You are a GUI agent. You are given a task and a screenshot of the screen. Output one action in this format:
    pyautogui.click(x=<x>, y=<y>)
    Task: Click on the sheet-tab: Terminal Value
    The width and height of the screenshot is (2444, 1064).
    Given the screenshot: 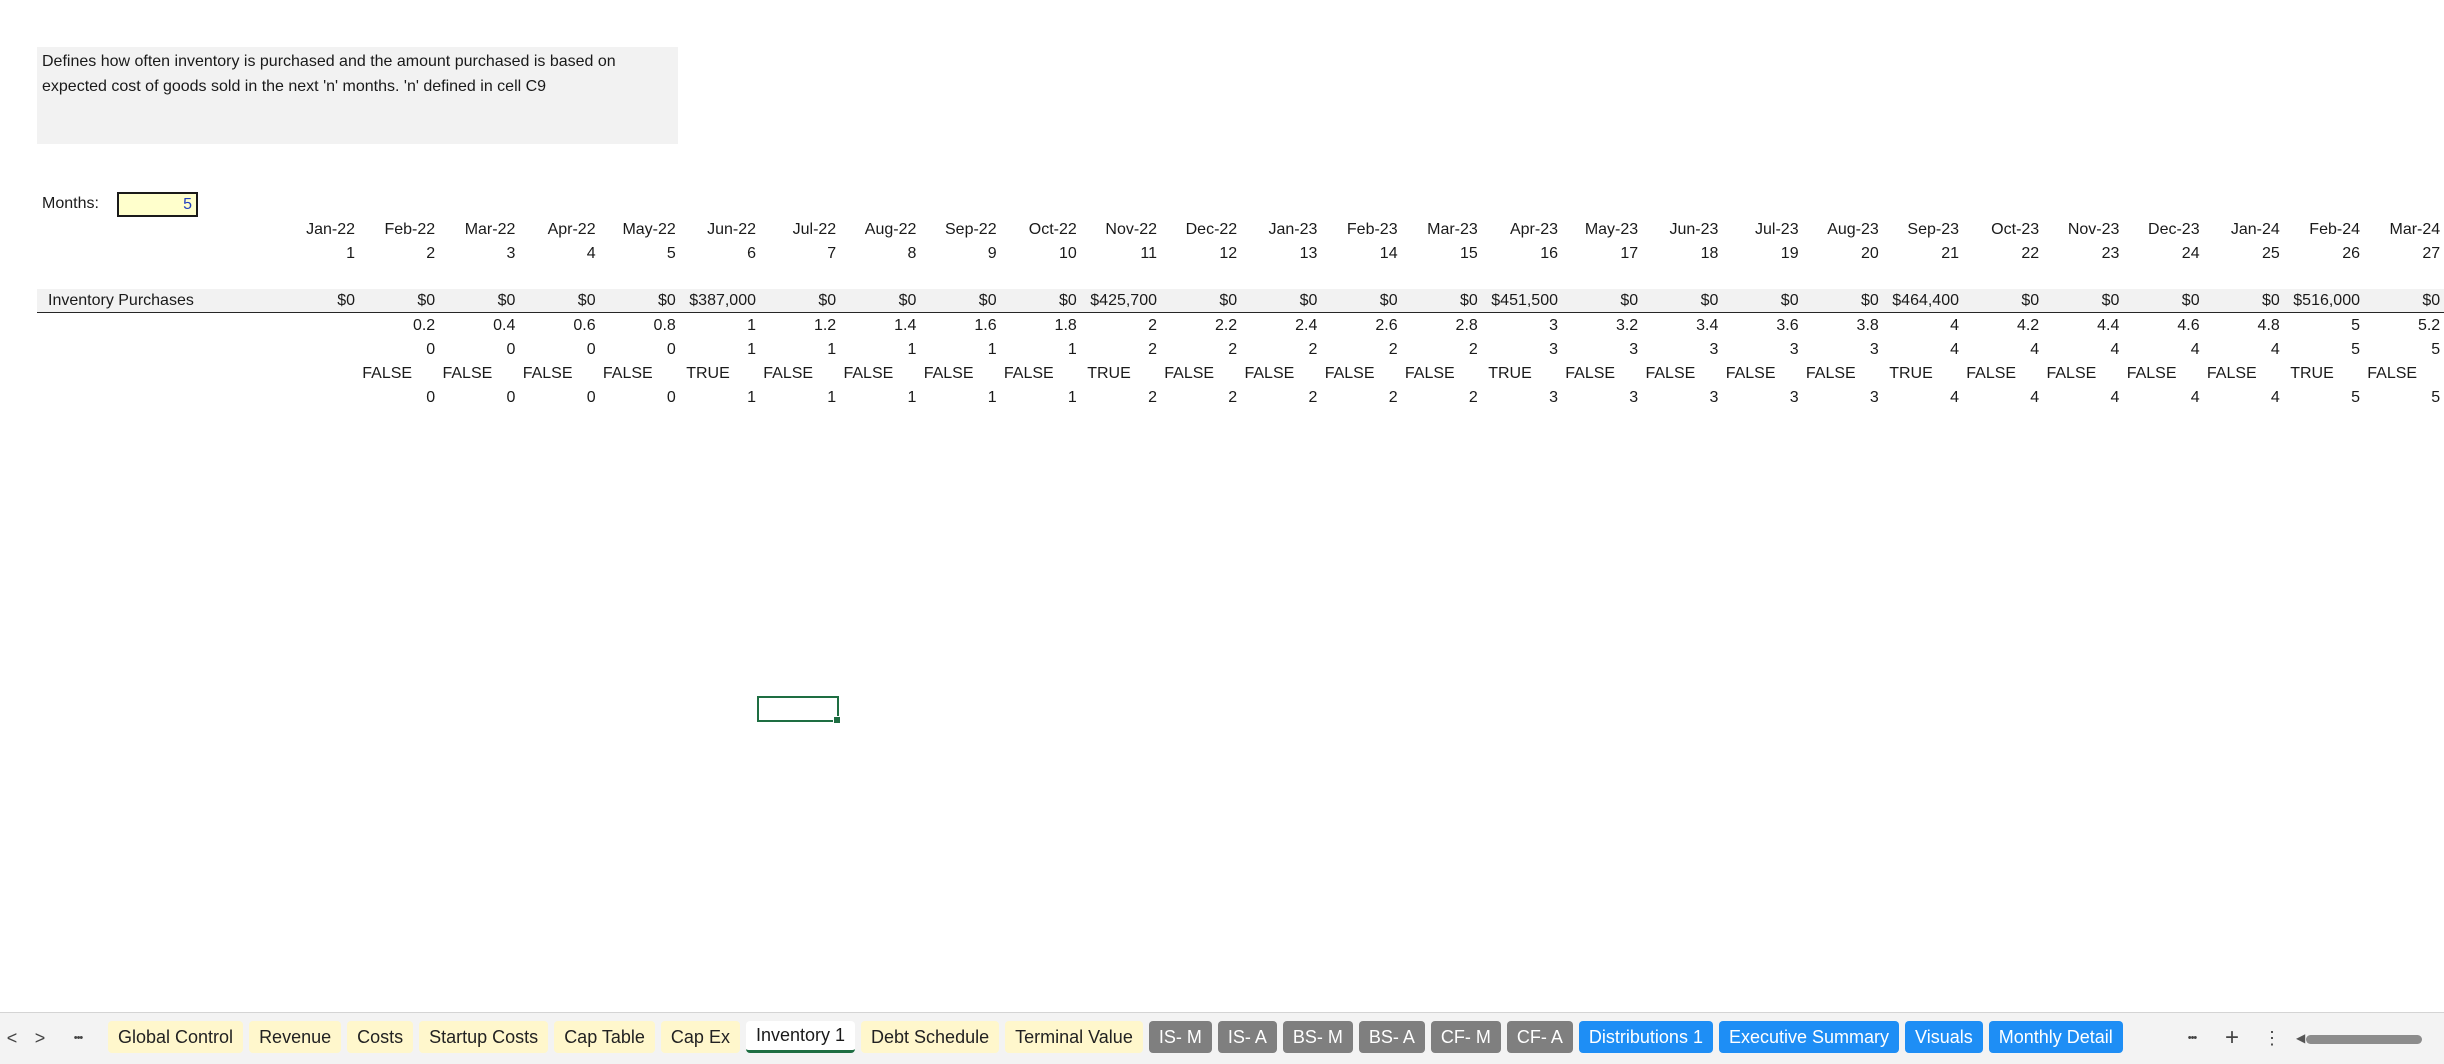 What is the action you would take?
    pyautogui.click(x=1074, y=1037)
    